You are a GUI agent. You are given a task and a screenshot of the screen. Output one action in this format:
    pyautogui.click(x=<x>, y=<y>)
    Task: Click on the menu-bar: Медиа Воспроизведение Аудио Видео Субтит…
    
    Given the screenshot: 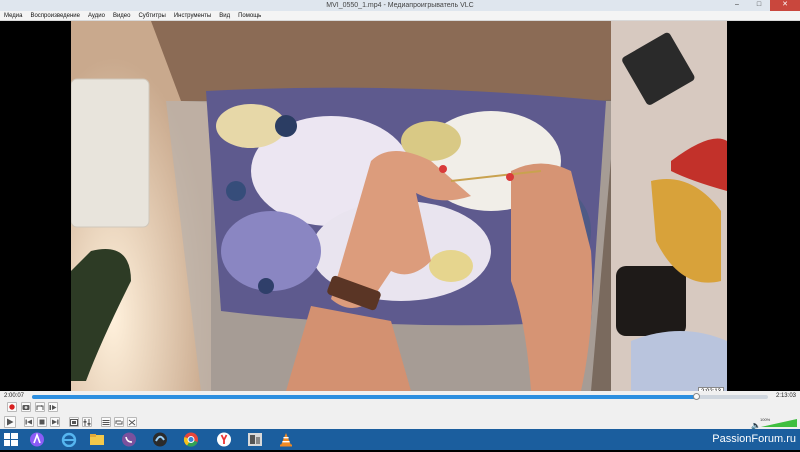 What is the action you would take?
    pyautogui.click(x=400, y=16)
    